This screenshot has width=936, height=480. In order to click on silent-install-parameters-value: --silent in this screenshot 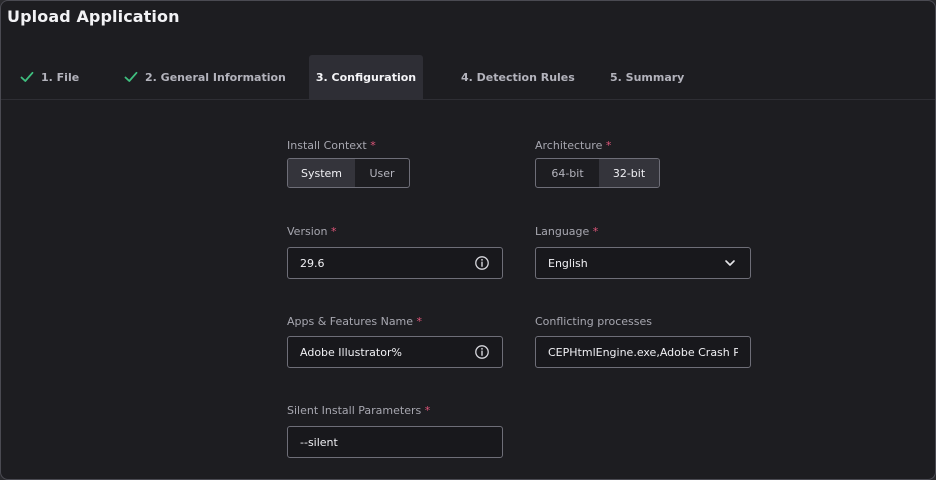, I will do `click(319, 442)`.